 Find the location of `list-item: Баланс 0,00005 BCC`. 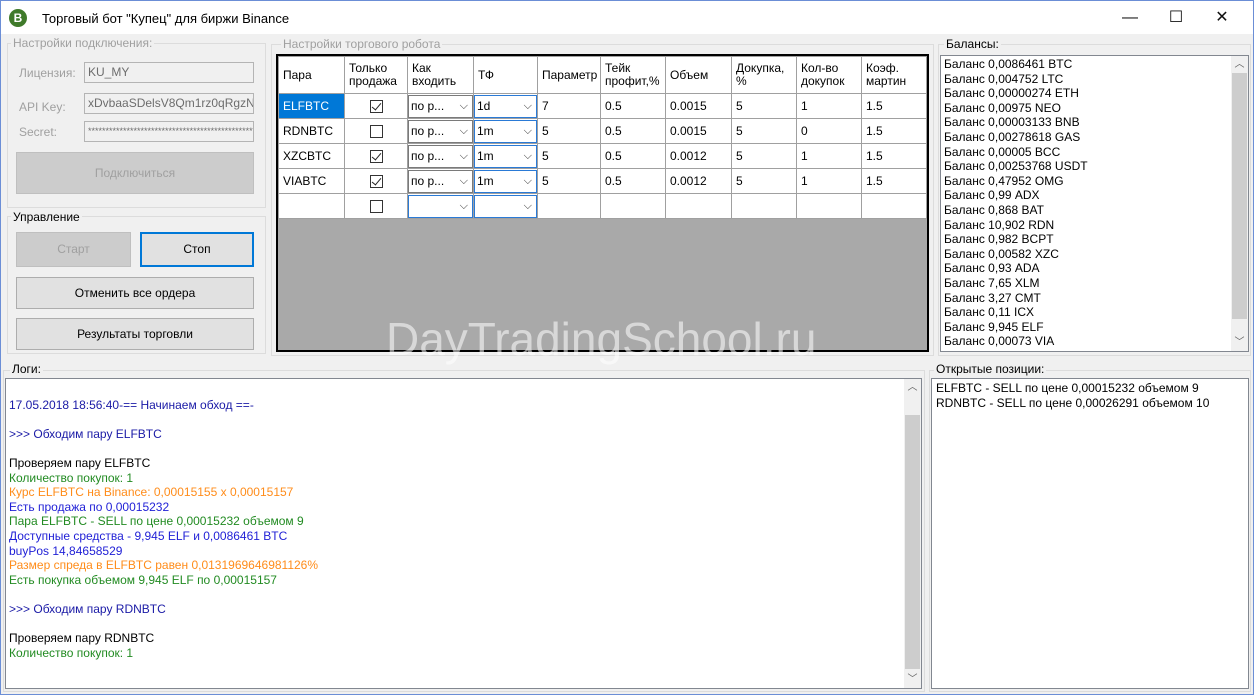

list-item: Баланс 0,00005 BCC is located at coordinates (1094, 152).